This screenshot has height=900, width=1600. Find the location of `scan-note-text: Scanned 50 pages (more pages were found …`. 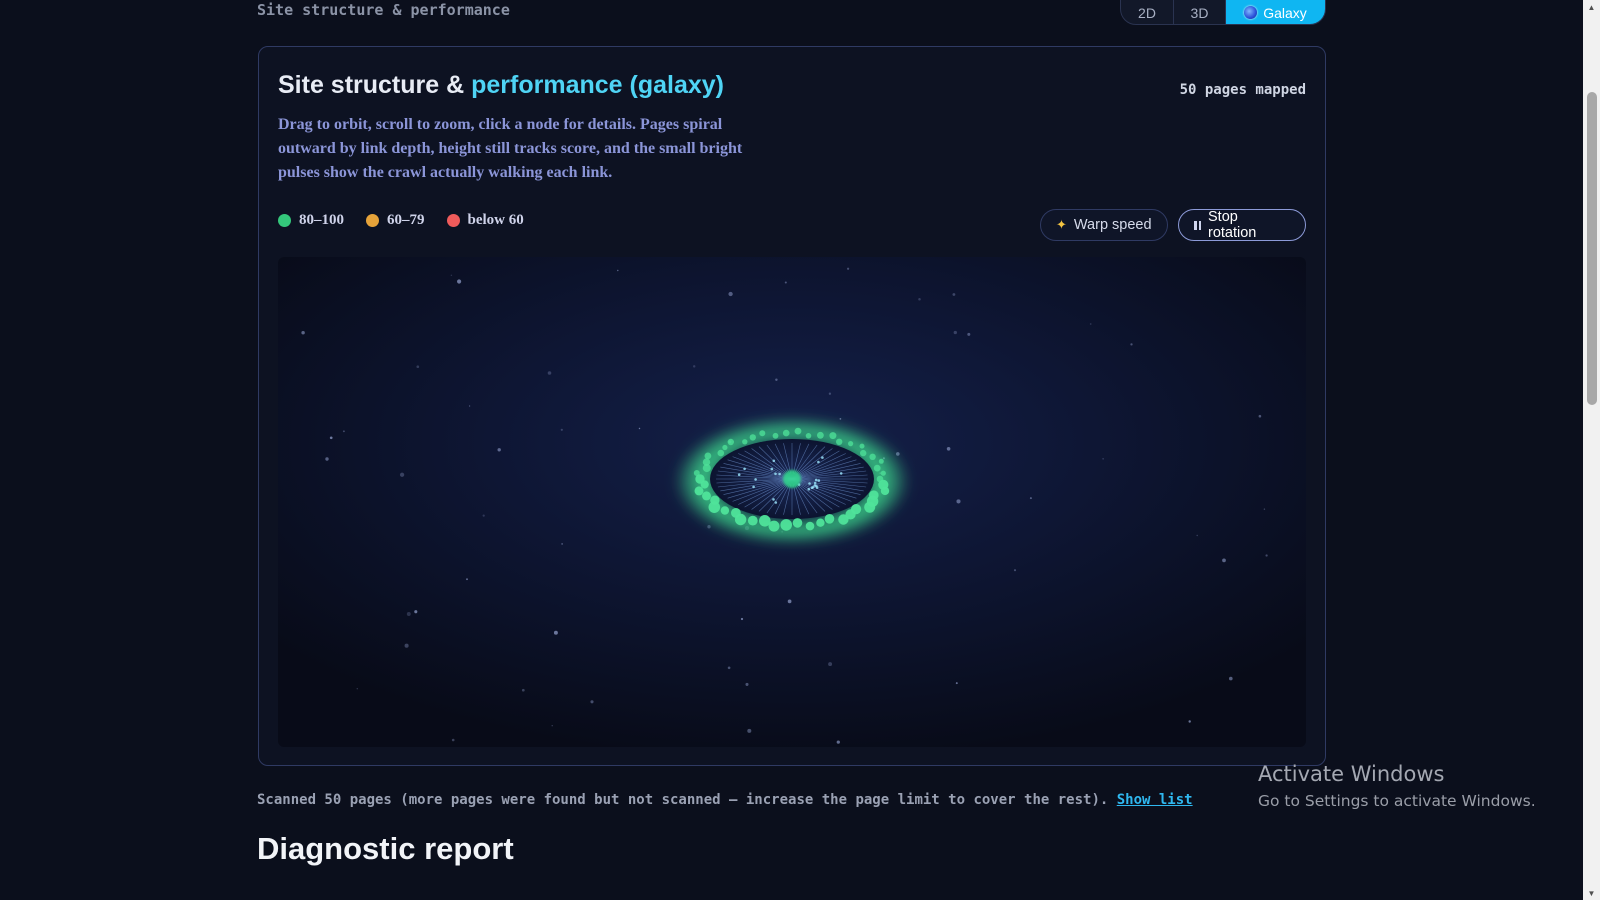

scan-note-text: Scanned 50 pages (more pages were found … is located at coordinates (687, 800).